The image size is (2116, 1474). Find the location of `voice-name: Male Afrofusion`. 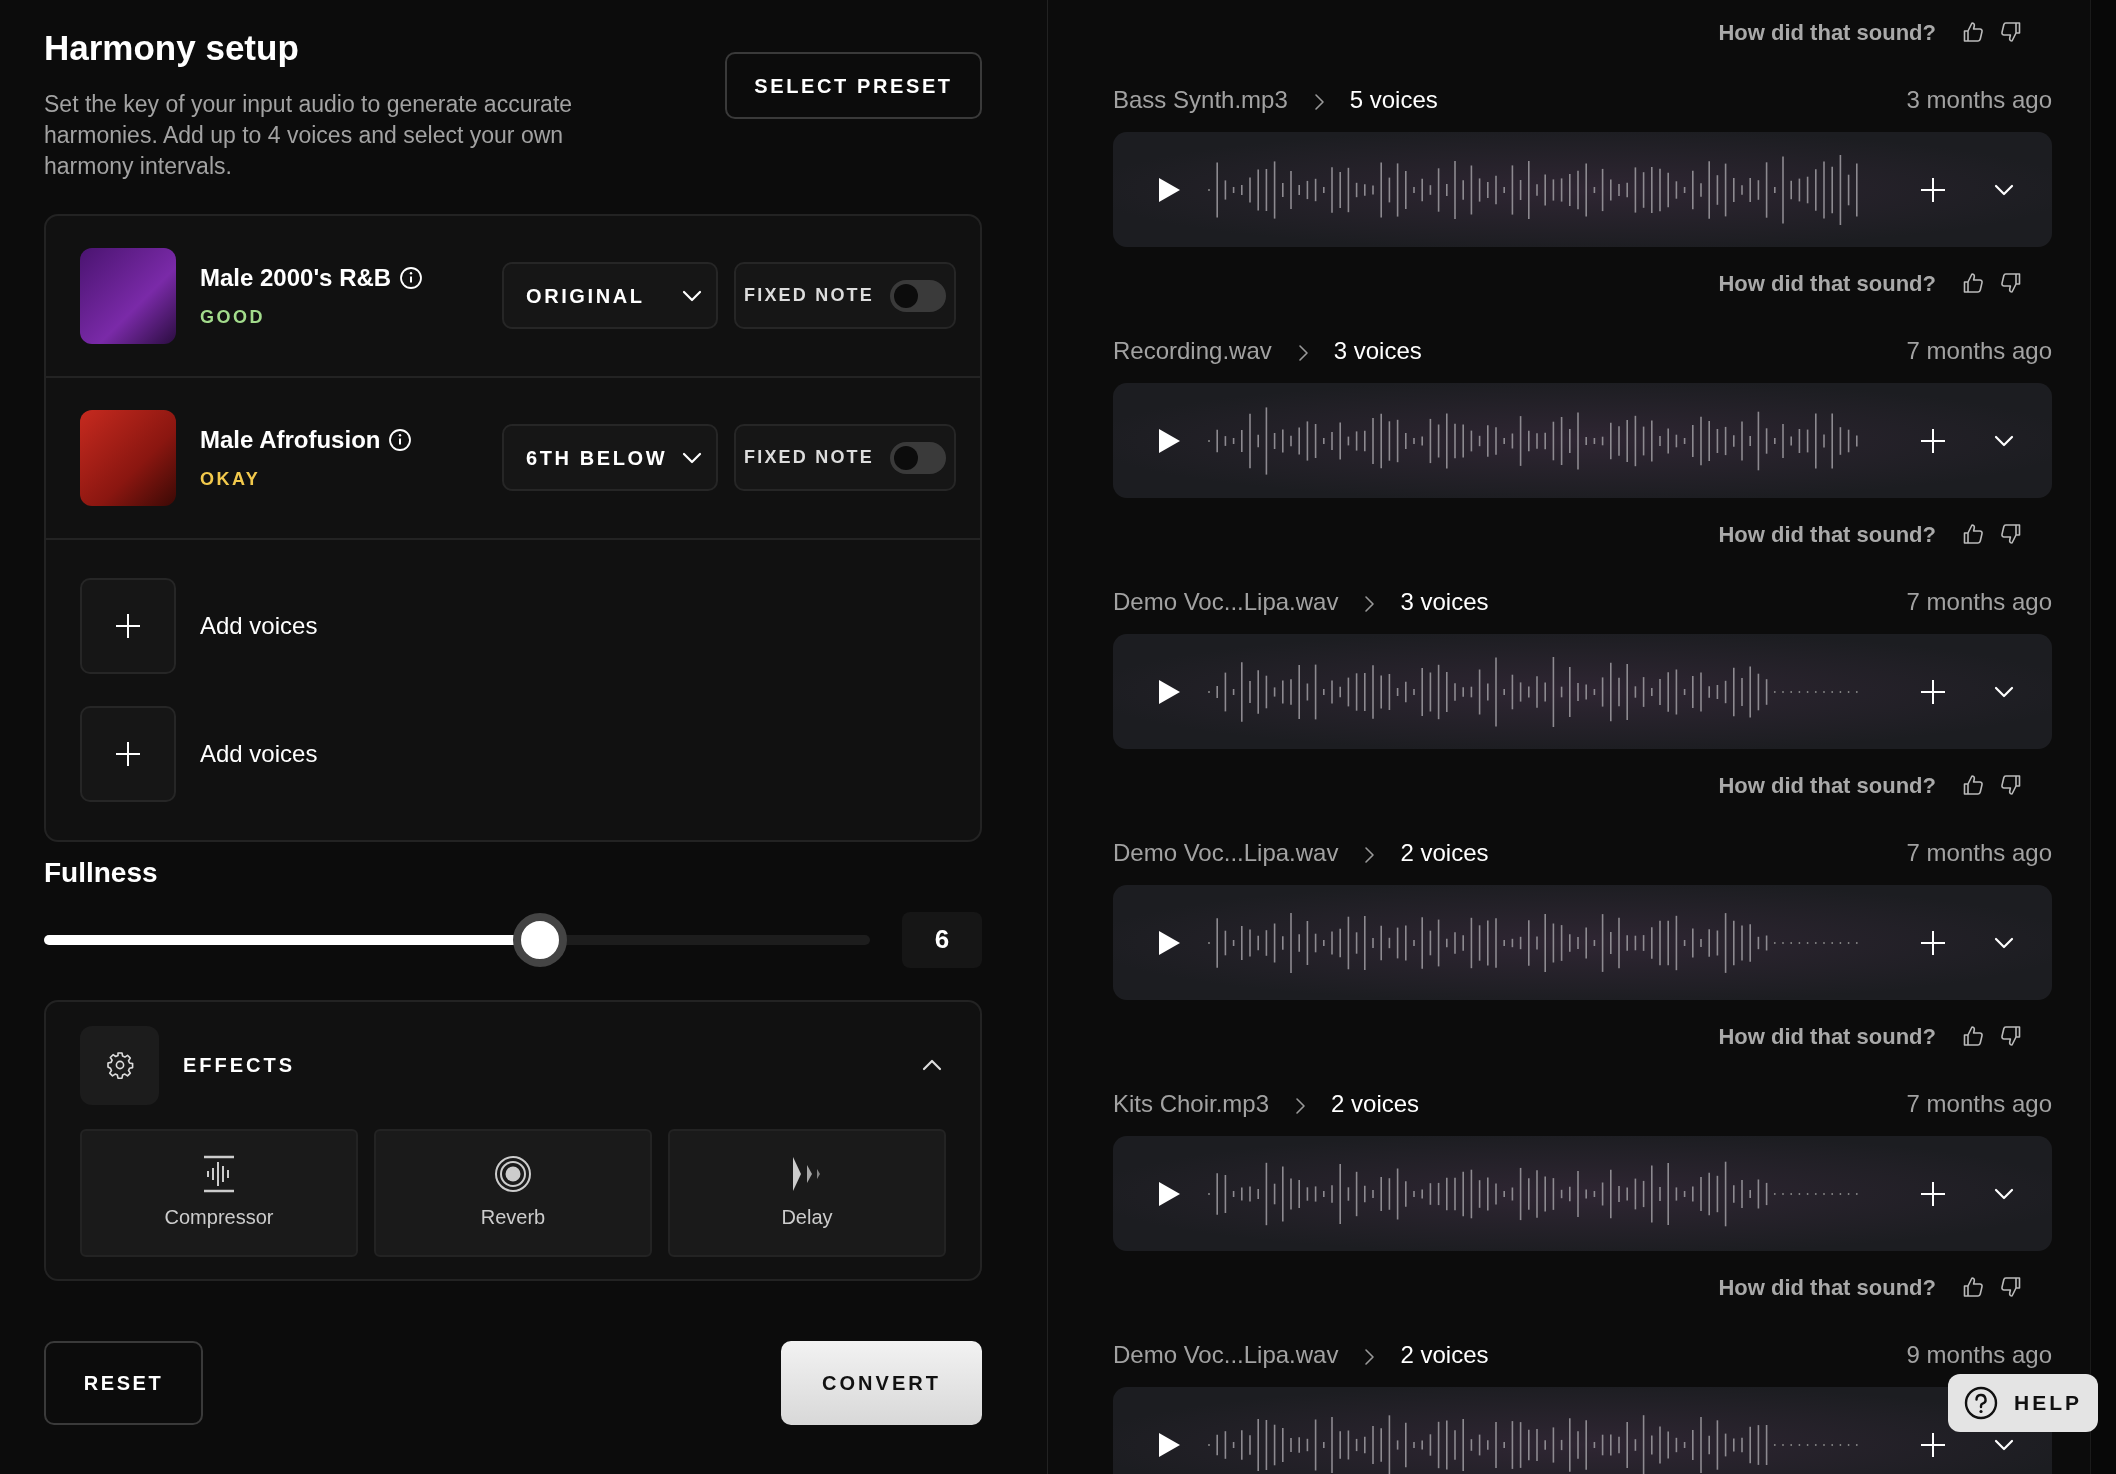

voice-name: Male Afrofusion is located at coordinates (290, 440).